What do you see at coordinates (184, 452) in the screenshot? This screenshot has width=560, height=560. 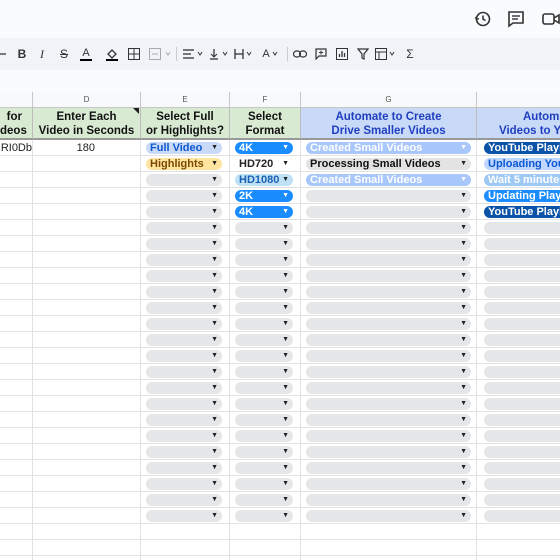 I see `select-e-row-20: ▼` at bounding box center [184, 452].